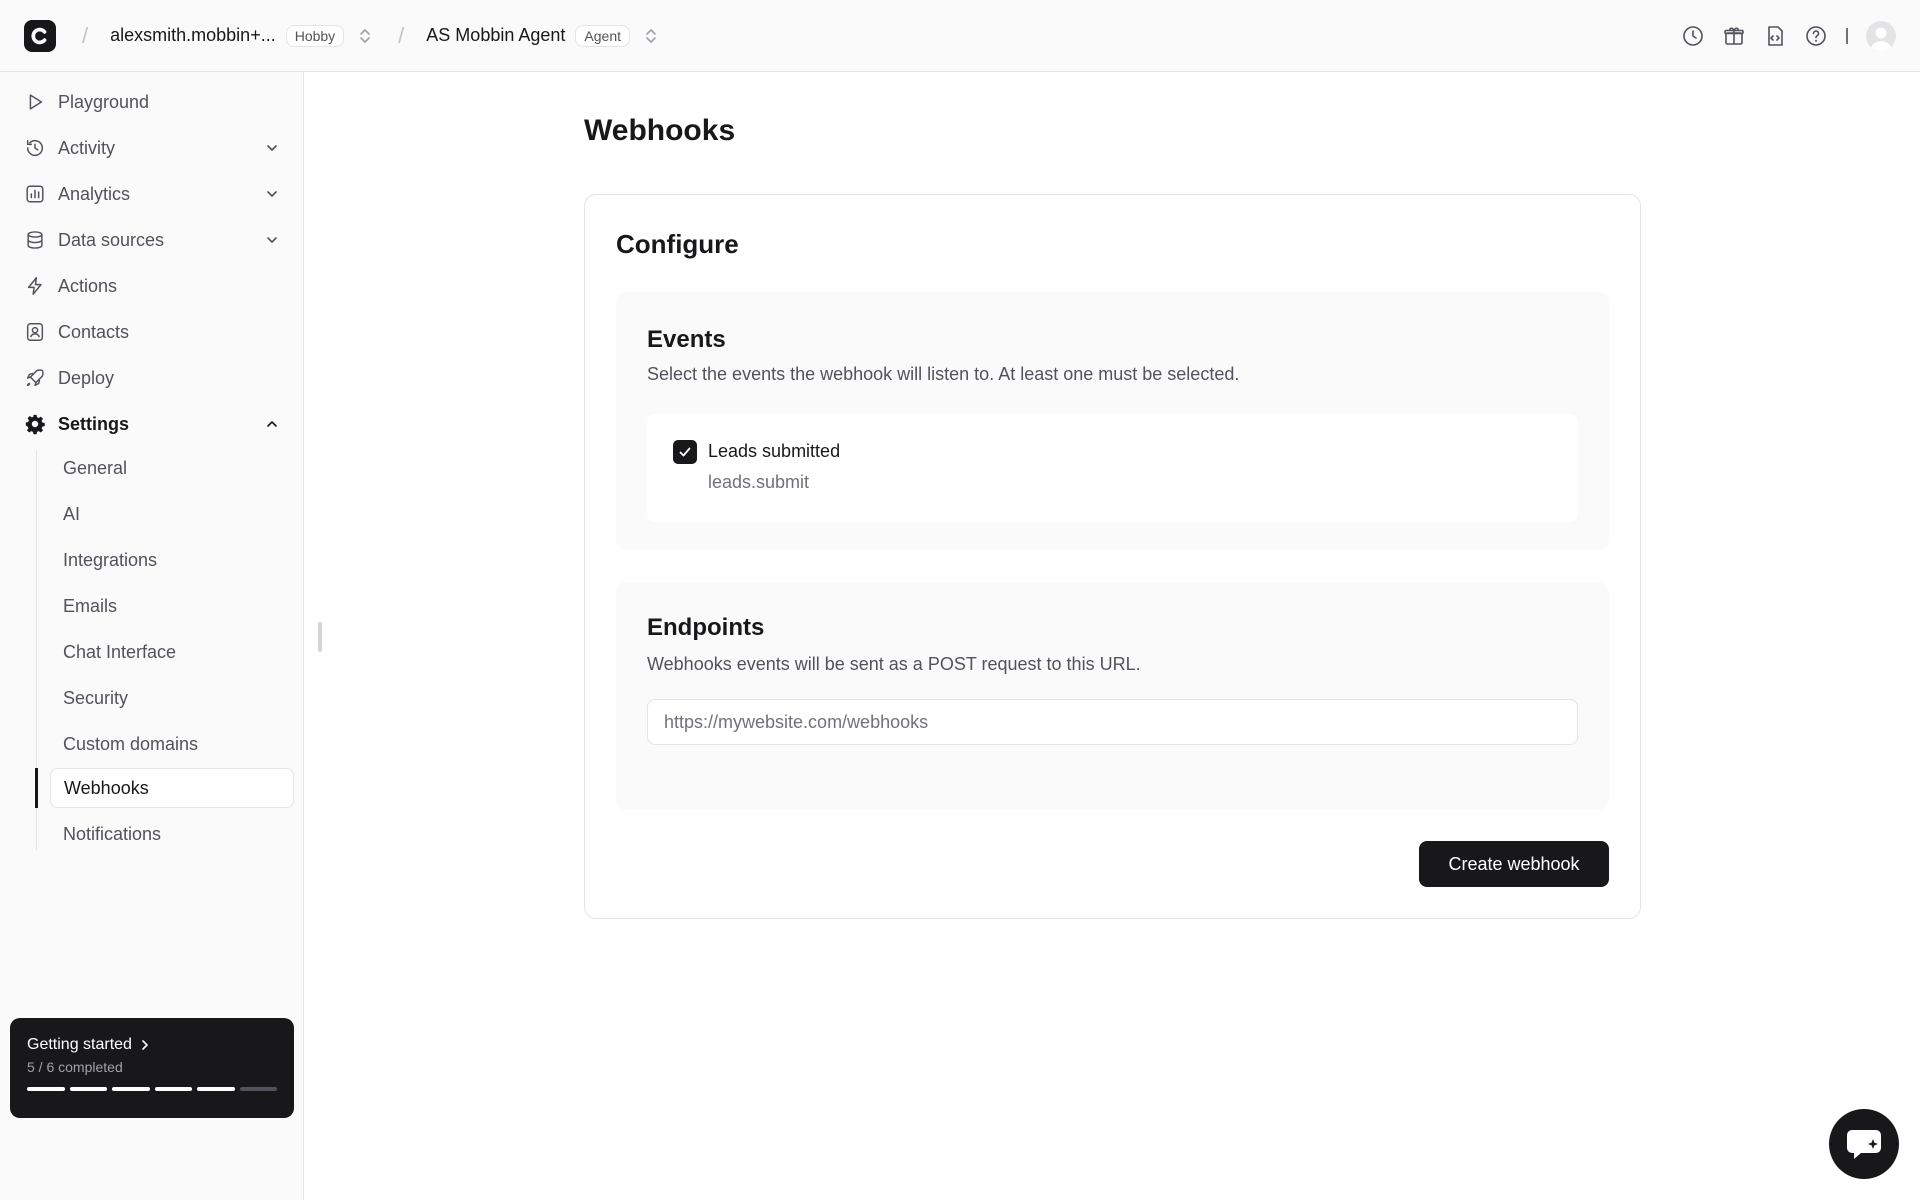  Describe the element at coordinates (315, 35) in the screenshot. I see `workspace-plan-badge: Hobby` at that location.